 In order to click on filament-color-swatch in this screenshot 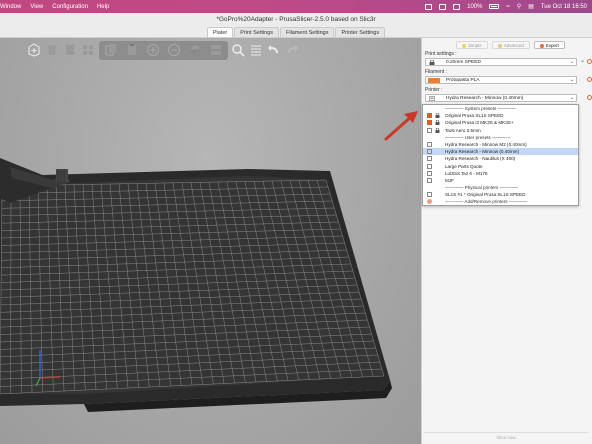, I will do `click(434, 80)`.